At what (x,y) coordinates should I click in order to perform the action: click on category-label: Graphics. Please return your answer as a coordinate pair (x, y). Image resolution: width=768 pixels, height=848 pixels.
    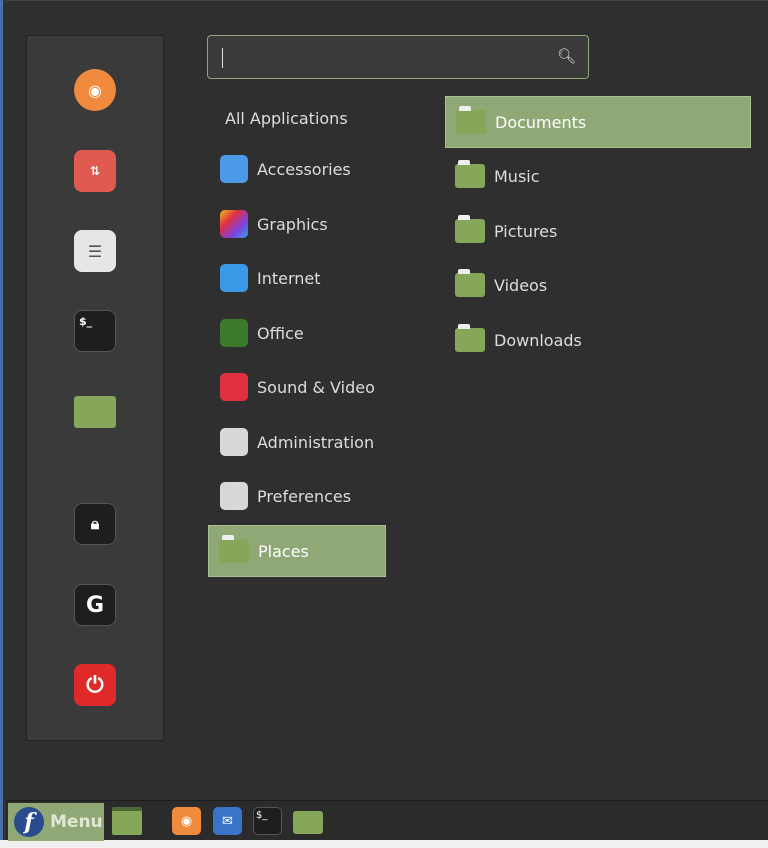
    Looking at the image, I should click on (292, 224).